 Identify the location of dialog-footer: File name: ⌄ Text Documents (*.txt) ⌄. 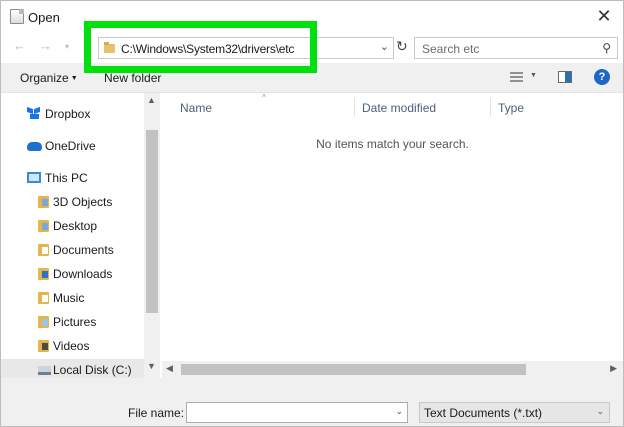
(312, 402).